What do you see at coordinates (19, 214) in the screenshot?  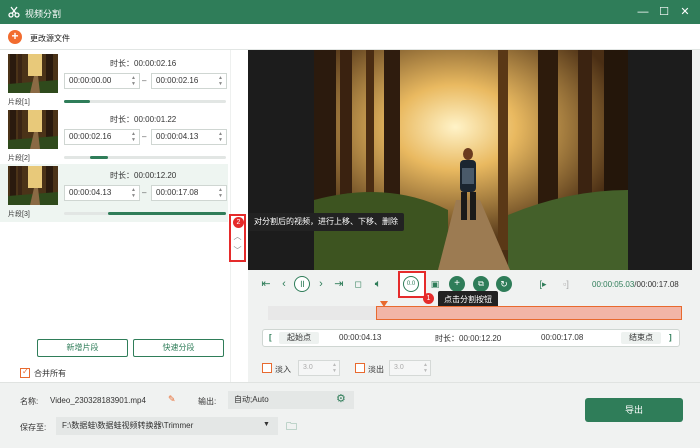 I see `segment-label: 片段[3]` at bounding box center [19, 214].